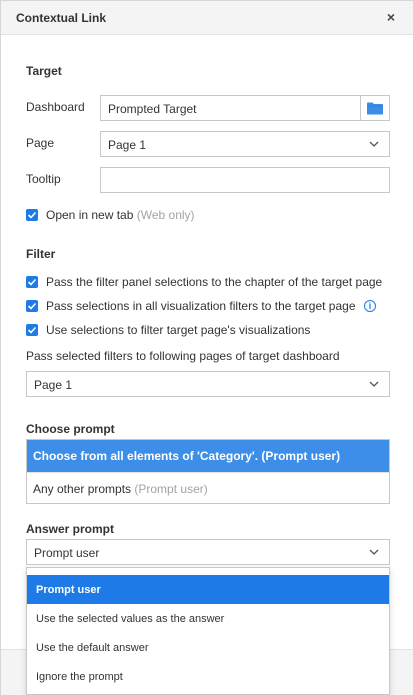 Image resolution: width=414 pixels, height=695 pixels. Describe the element at coordinates (208, 589) in the screenshot. I see `dropdown-option: Prompt user` at that location.